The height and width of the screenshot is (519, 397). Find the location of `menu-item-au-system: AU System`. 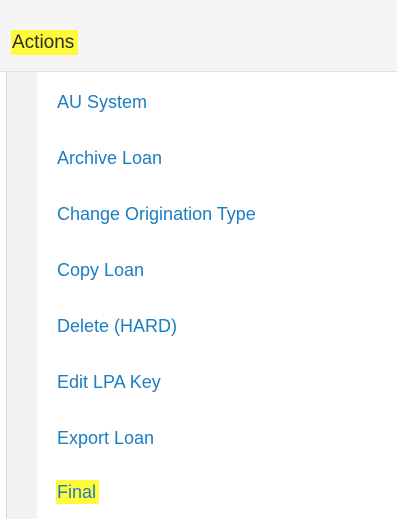

menu-item-au-system: AU System is located at coordinates (217, 103).